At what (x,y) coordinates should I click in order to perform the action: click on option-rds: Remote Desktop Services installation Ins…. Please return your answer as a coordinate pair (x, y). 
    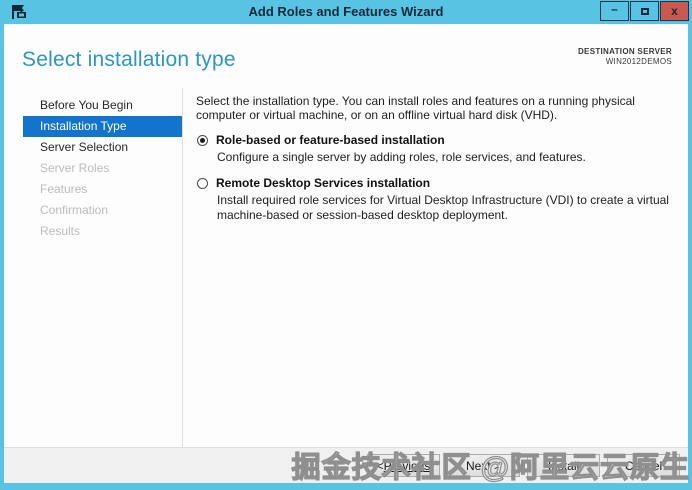
    Looking at the image, I should click on (436, 199).